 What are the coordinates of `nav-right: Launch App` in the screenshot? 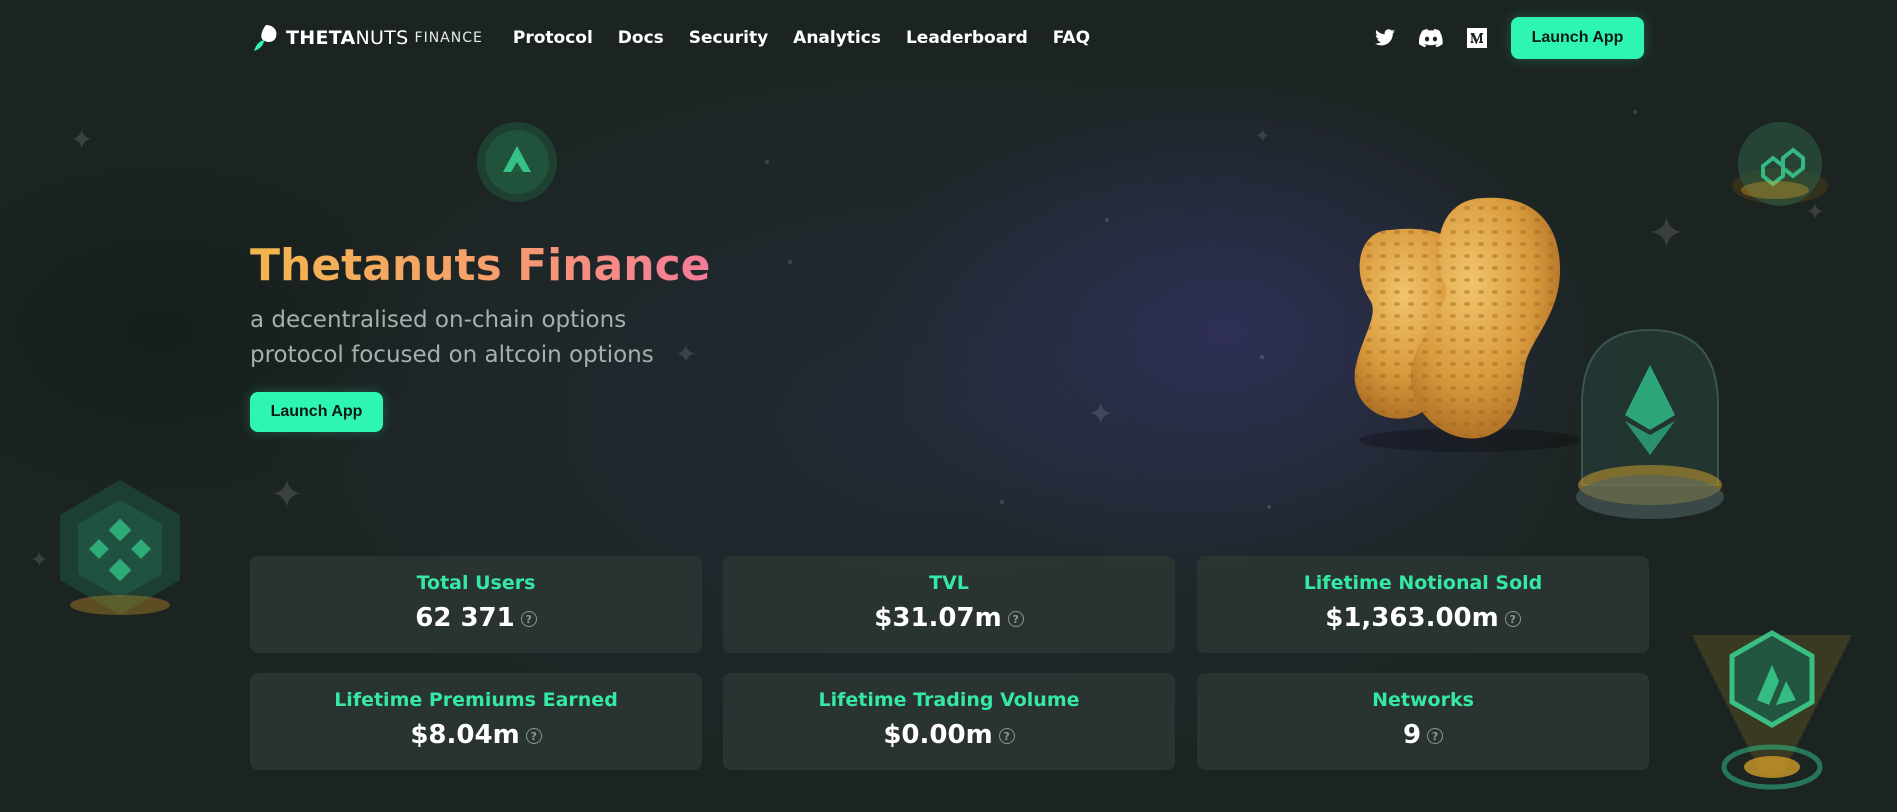 It's located at (1511, 38).